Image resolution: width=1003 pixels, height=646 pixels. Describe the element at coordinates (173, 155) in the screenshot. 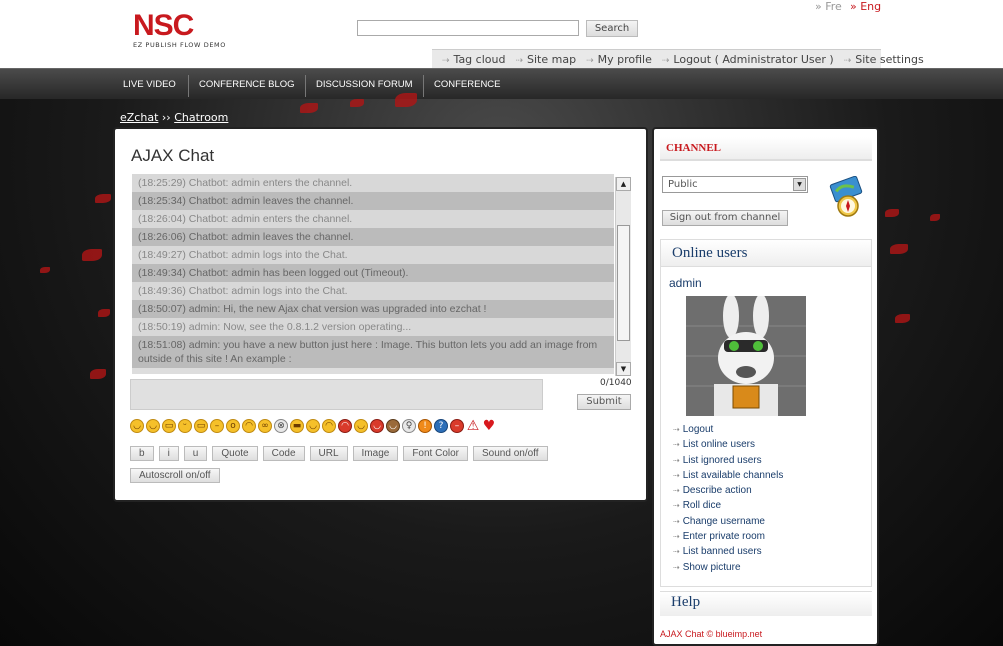

I see `chat-title: AJAX Chat` at that location.